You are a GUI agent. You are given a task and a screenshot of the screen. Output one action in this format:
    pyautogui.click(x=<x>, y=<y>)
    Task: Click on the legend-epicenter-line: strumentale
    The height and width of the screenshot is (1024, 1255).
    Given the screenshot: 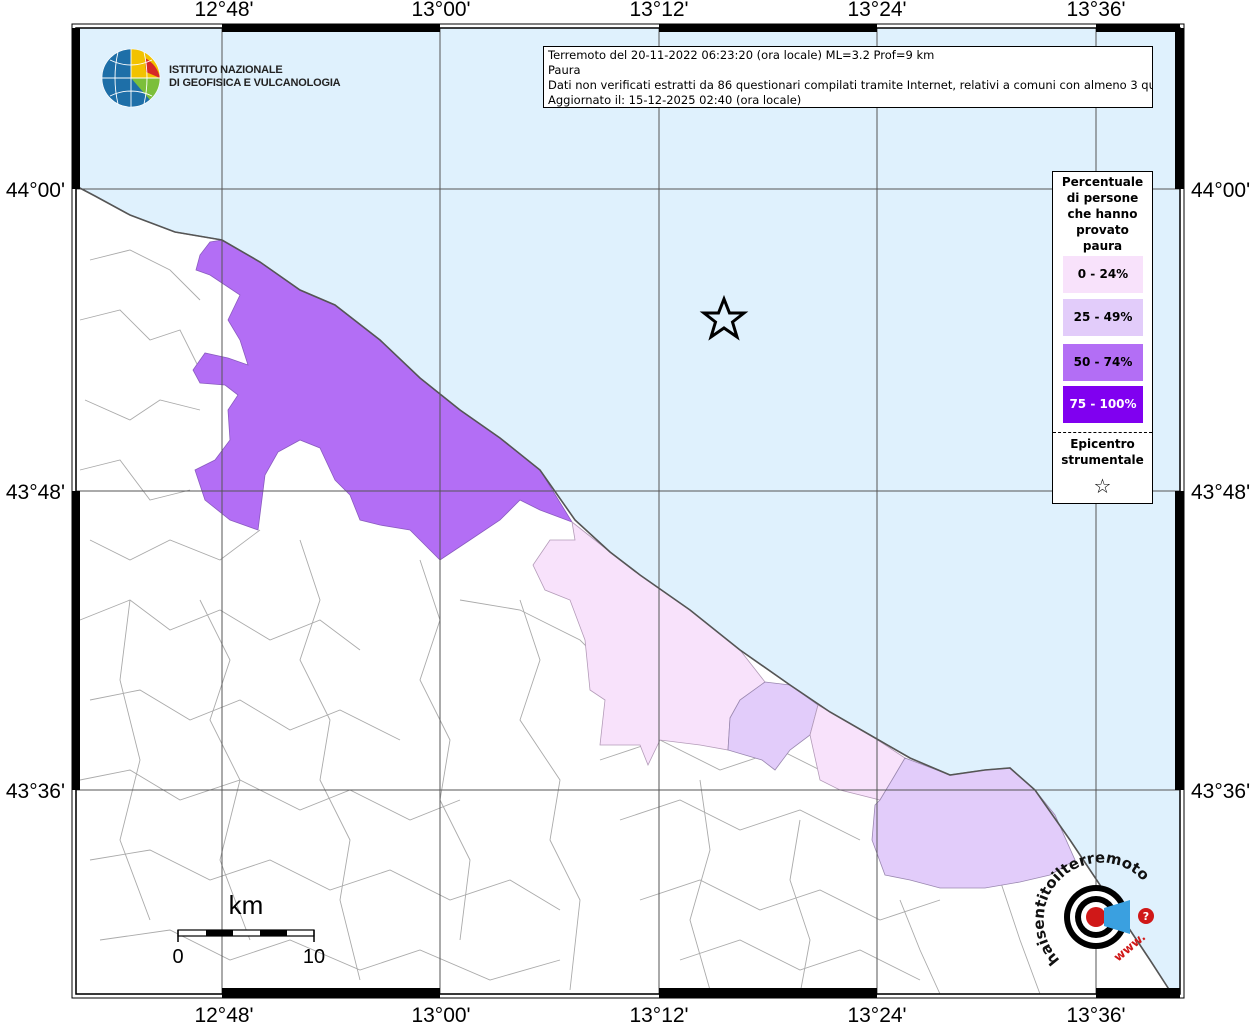 What is the action you would take?
    pyautogui.click(x=1102, y=460)
    